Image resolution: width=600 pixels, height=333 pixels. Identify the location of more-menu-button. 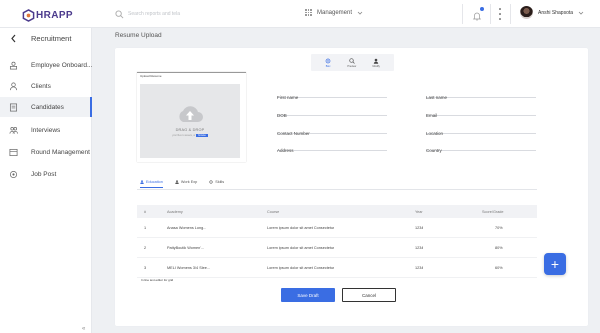
(500, 14).